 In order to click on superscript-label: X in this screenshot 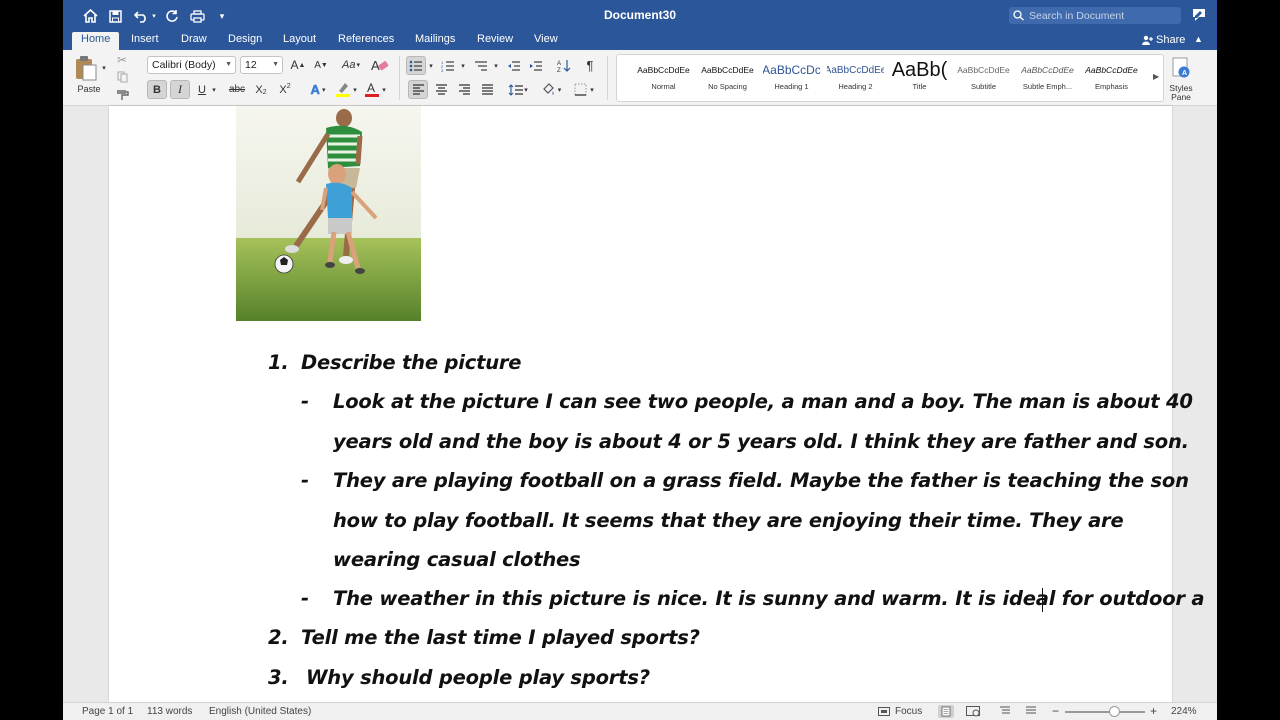, I will do `click(283, 89)`.